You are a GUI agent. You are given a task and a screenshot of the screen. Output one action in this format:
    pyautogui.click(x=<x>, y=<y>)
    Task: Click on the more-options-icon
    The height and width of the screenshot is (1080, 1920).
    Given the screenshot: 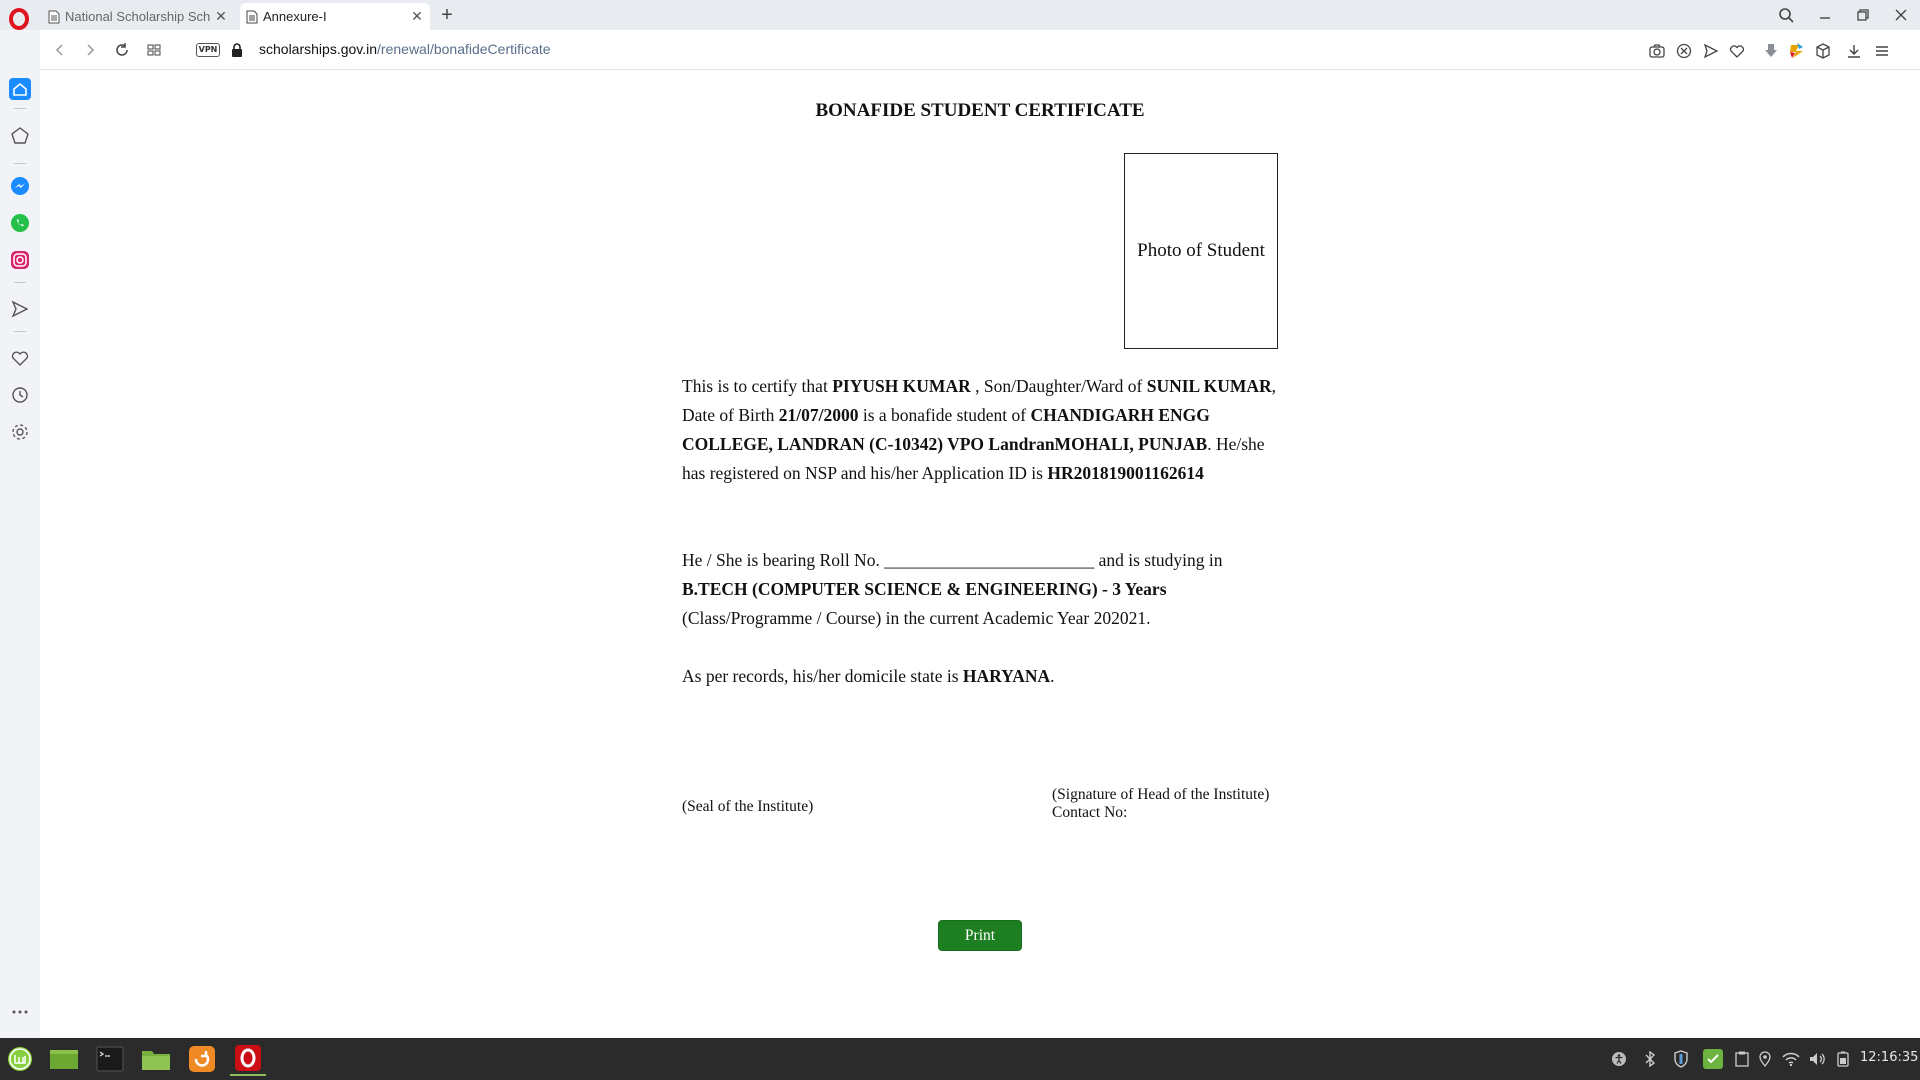 What is the action you would take?
    pyautogui.click(x=20, y=1012)
    